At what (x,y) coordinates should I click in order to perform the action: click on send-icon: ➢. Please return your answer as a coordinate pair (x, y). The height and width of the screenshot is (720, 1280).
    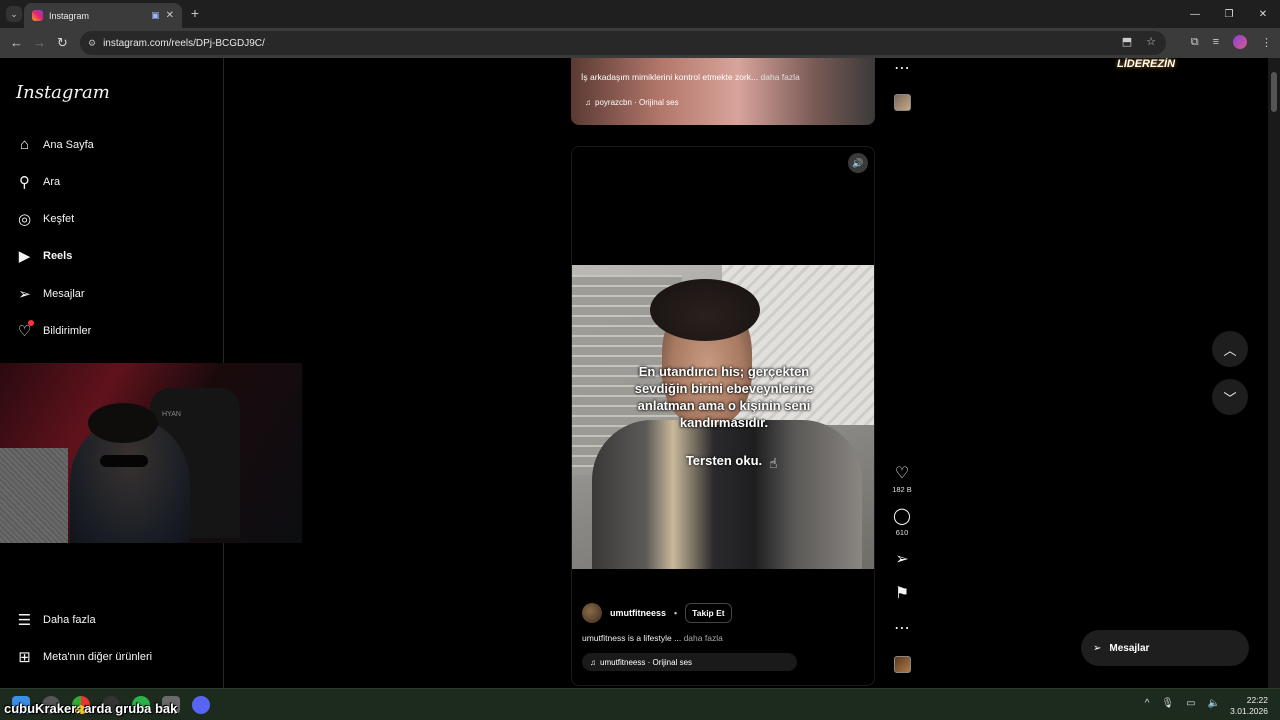
    Looking at the image, I should click on (1097, 648).